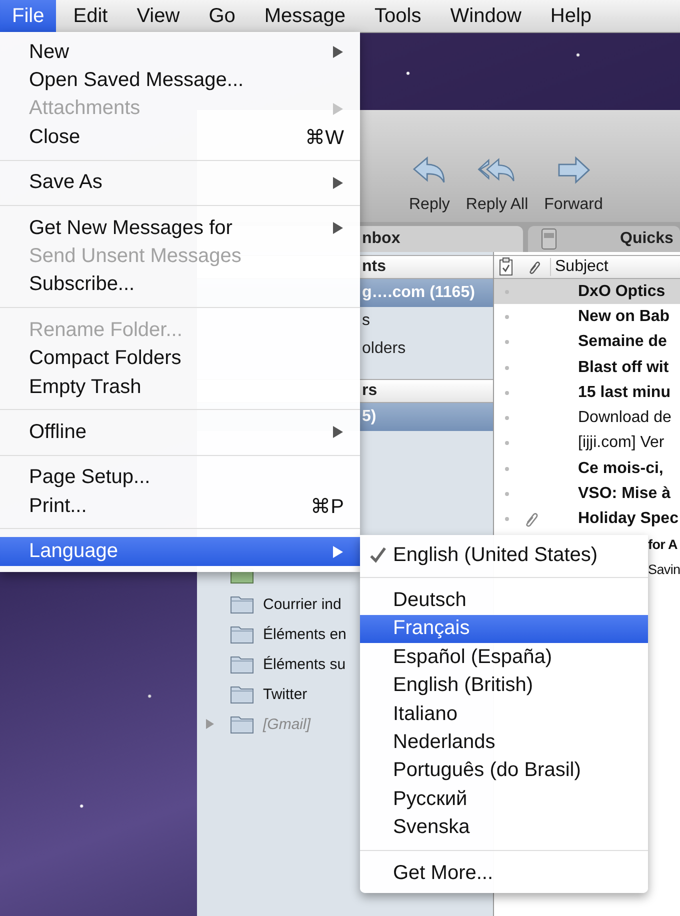 This screenshot has width=680, height=916. Describe the element at coordinates (504, 657) in the screenshot. I see `menu-item: Español (España)` at that location.